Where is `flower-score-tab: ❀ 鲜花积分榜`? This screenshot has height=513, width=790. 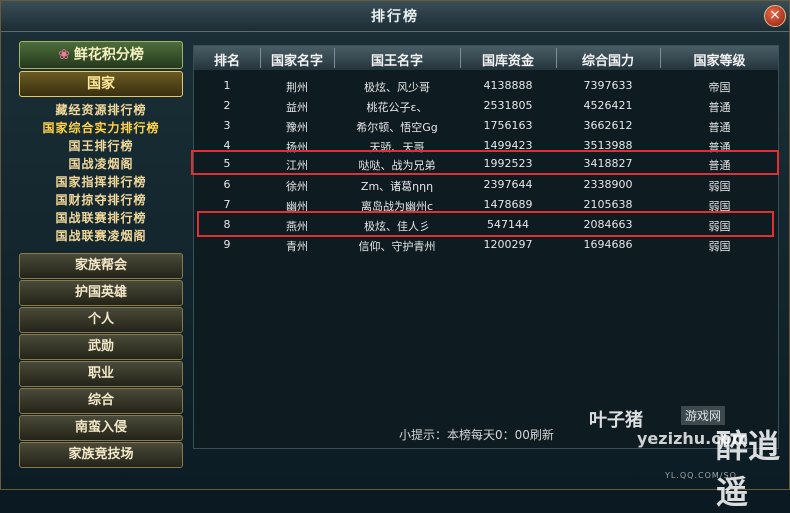
flower-score-tab: ❀ 鲜花积分榜 is located at coordinates (101, 55).